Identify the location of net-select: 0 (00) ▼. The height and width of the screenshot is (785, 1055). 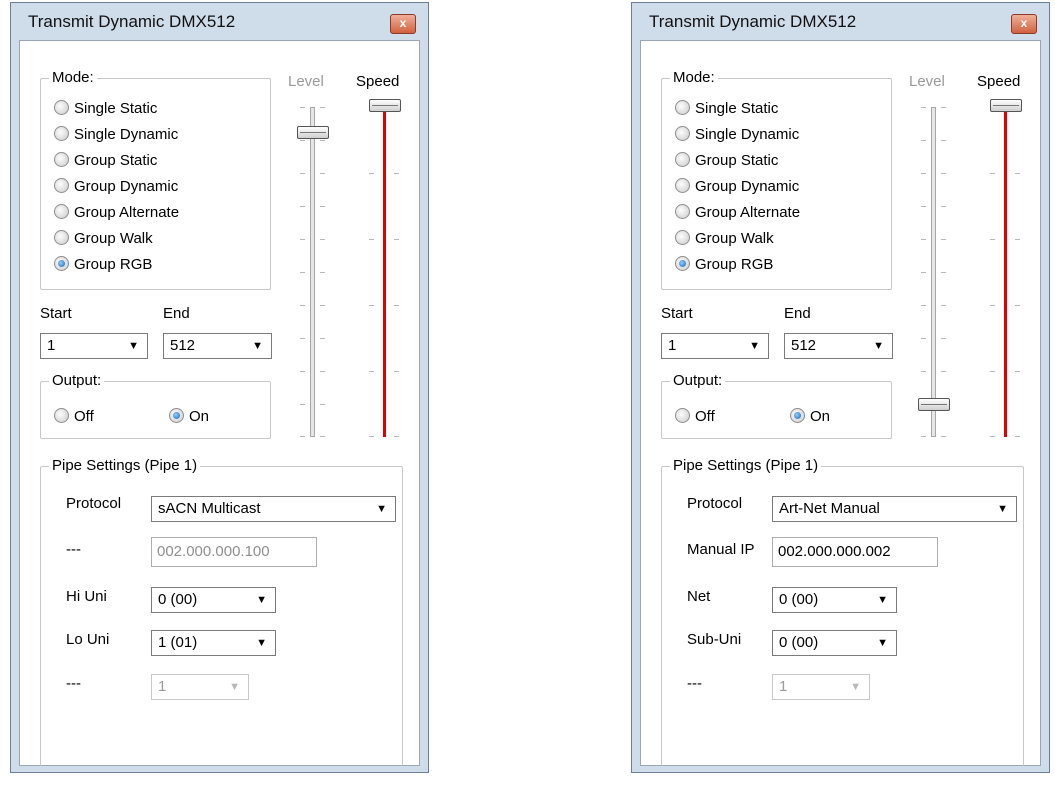
(834, 600).